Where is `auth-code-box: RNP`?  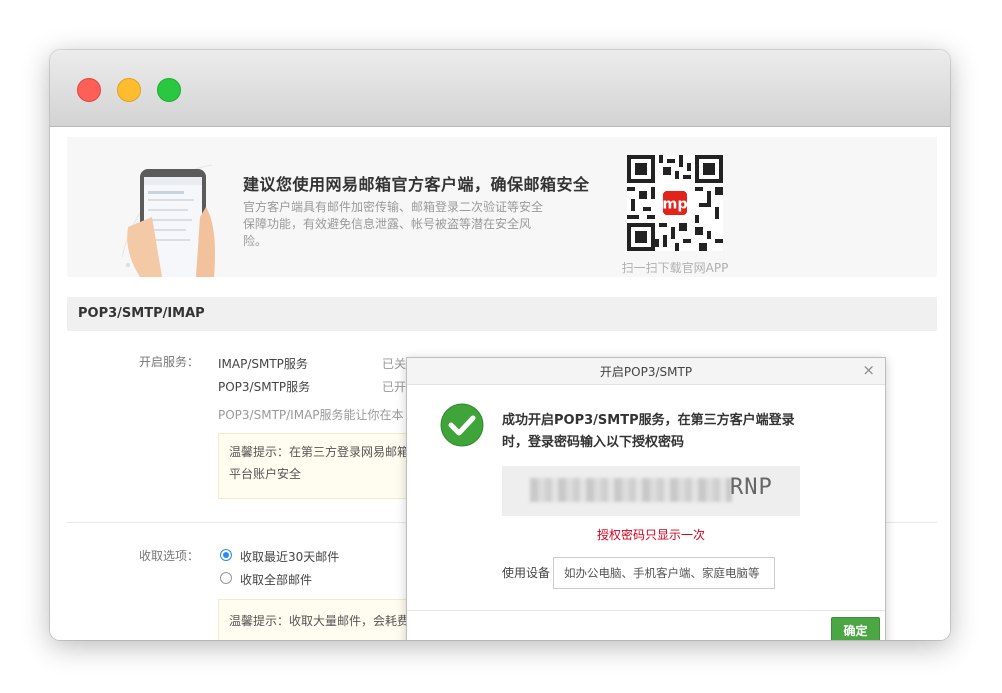 auth-code-box: RNP is located at coordinates (651, 491).